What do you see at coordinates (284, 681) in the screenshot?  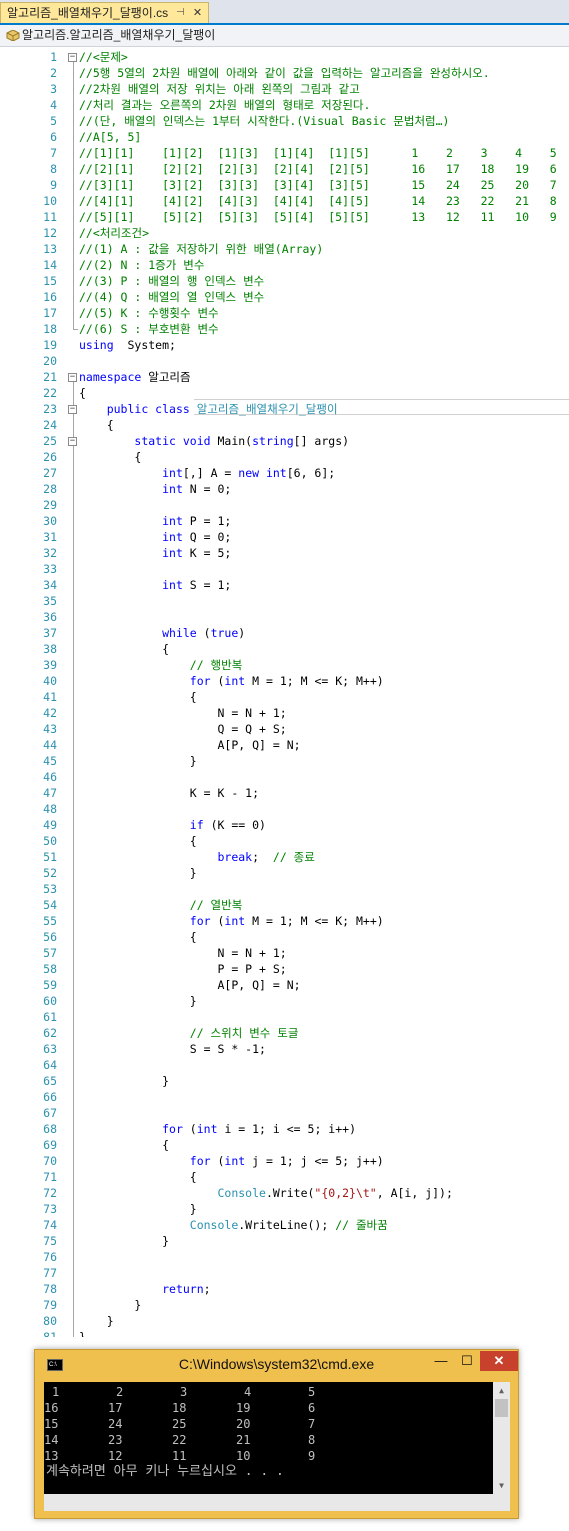 I see `code-line: 40 for (int M = 1; M <= K; M++)` at bounding box center [284, 681].